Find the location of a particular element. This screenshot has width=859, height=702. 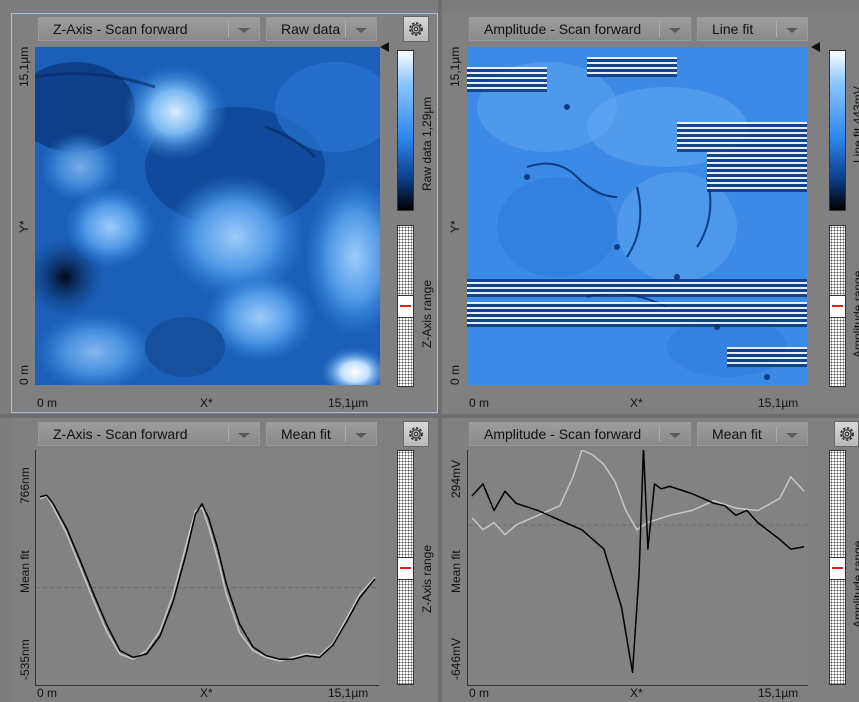

z-axis-profile-svg is located at coordinates (207, 578).